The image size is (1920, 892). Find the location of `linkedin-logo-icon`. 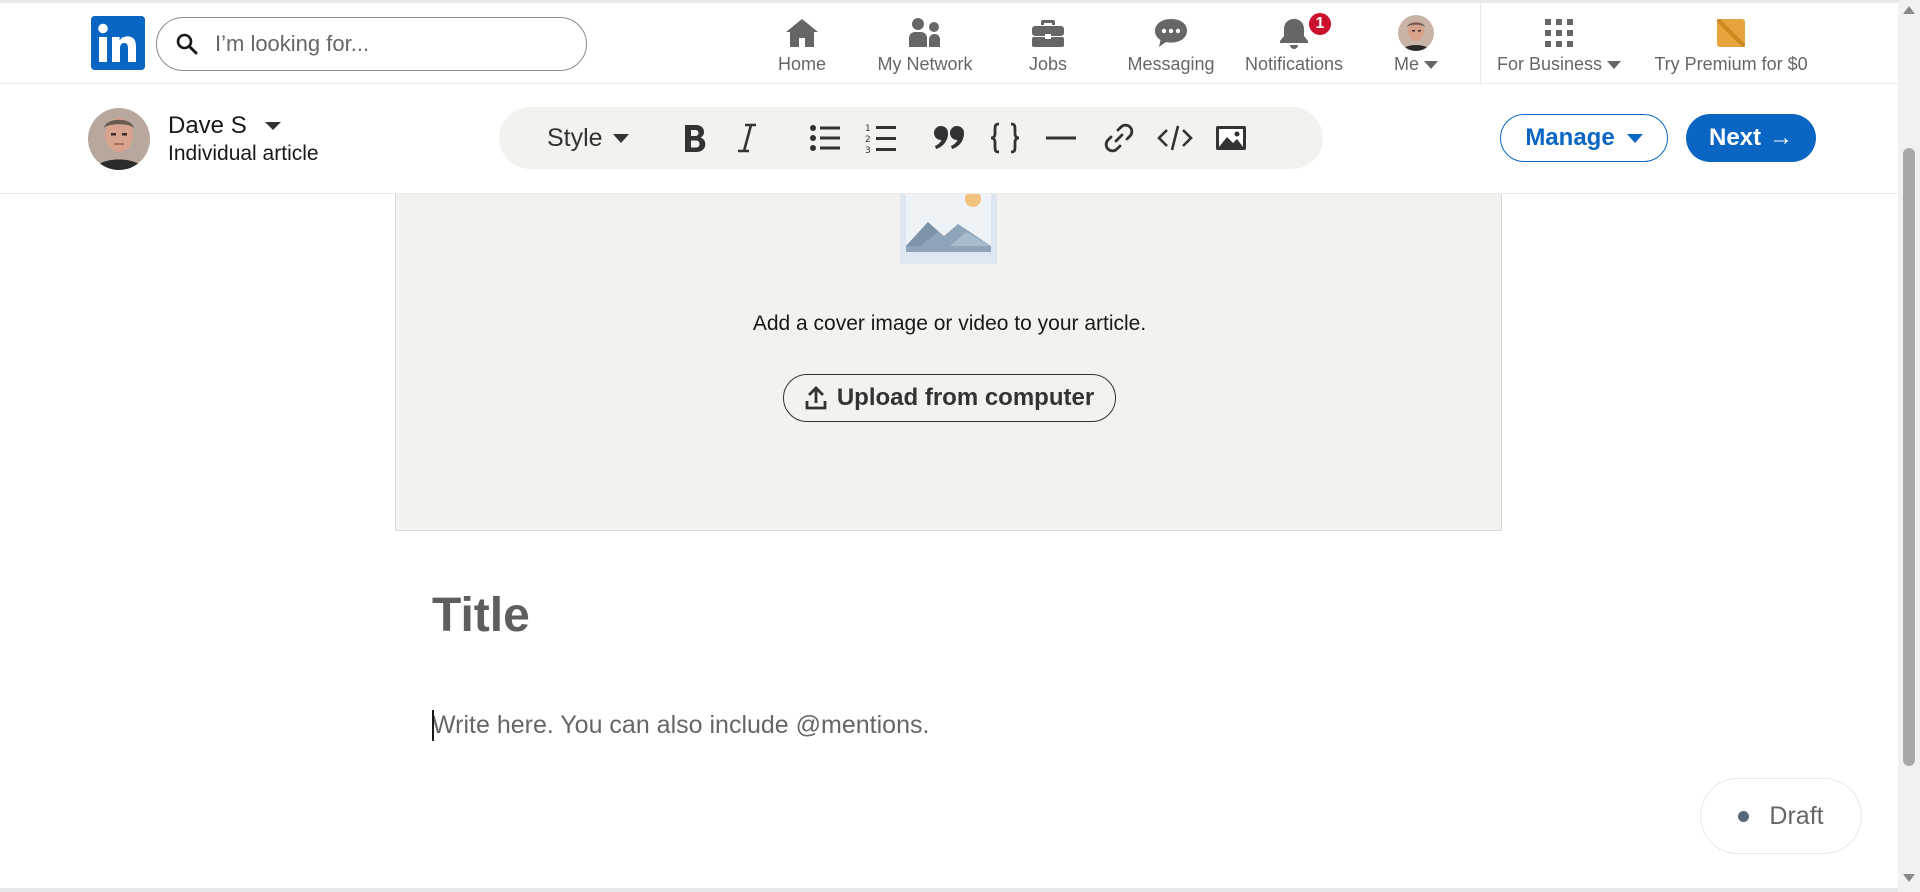

linkedin-logo-icon is located at coordinates (118, 43).